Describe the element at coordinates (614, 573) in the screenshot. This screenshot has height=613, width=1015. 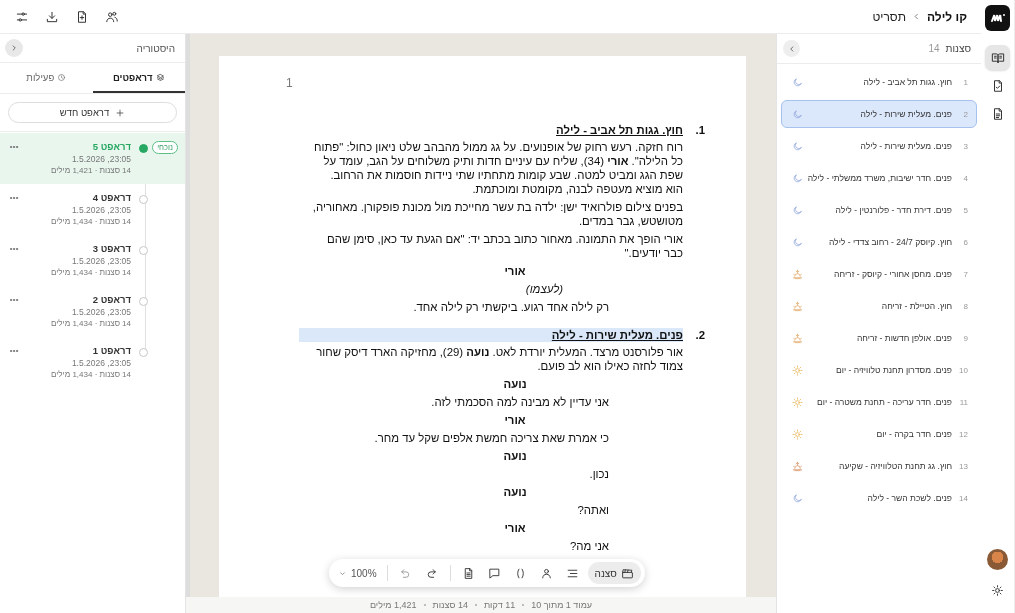
I see `scene-button: סצנה` at that location.